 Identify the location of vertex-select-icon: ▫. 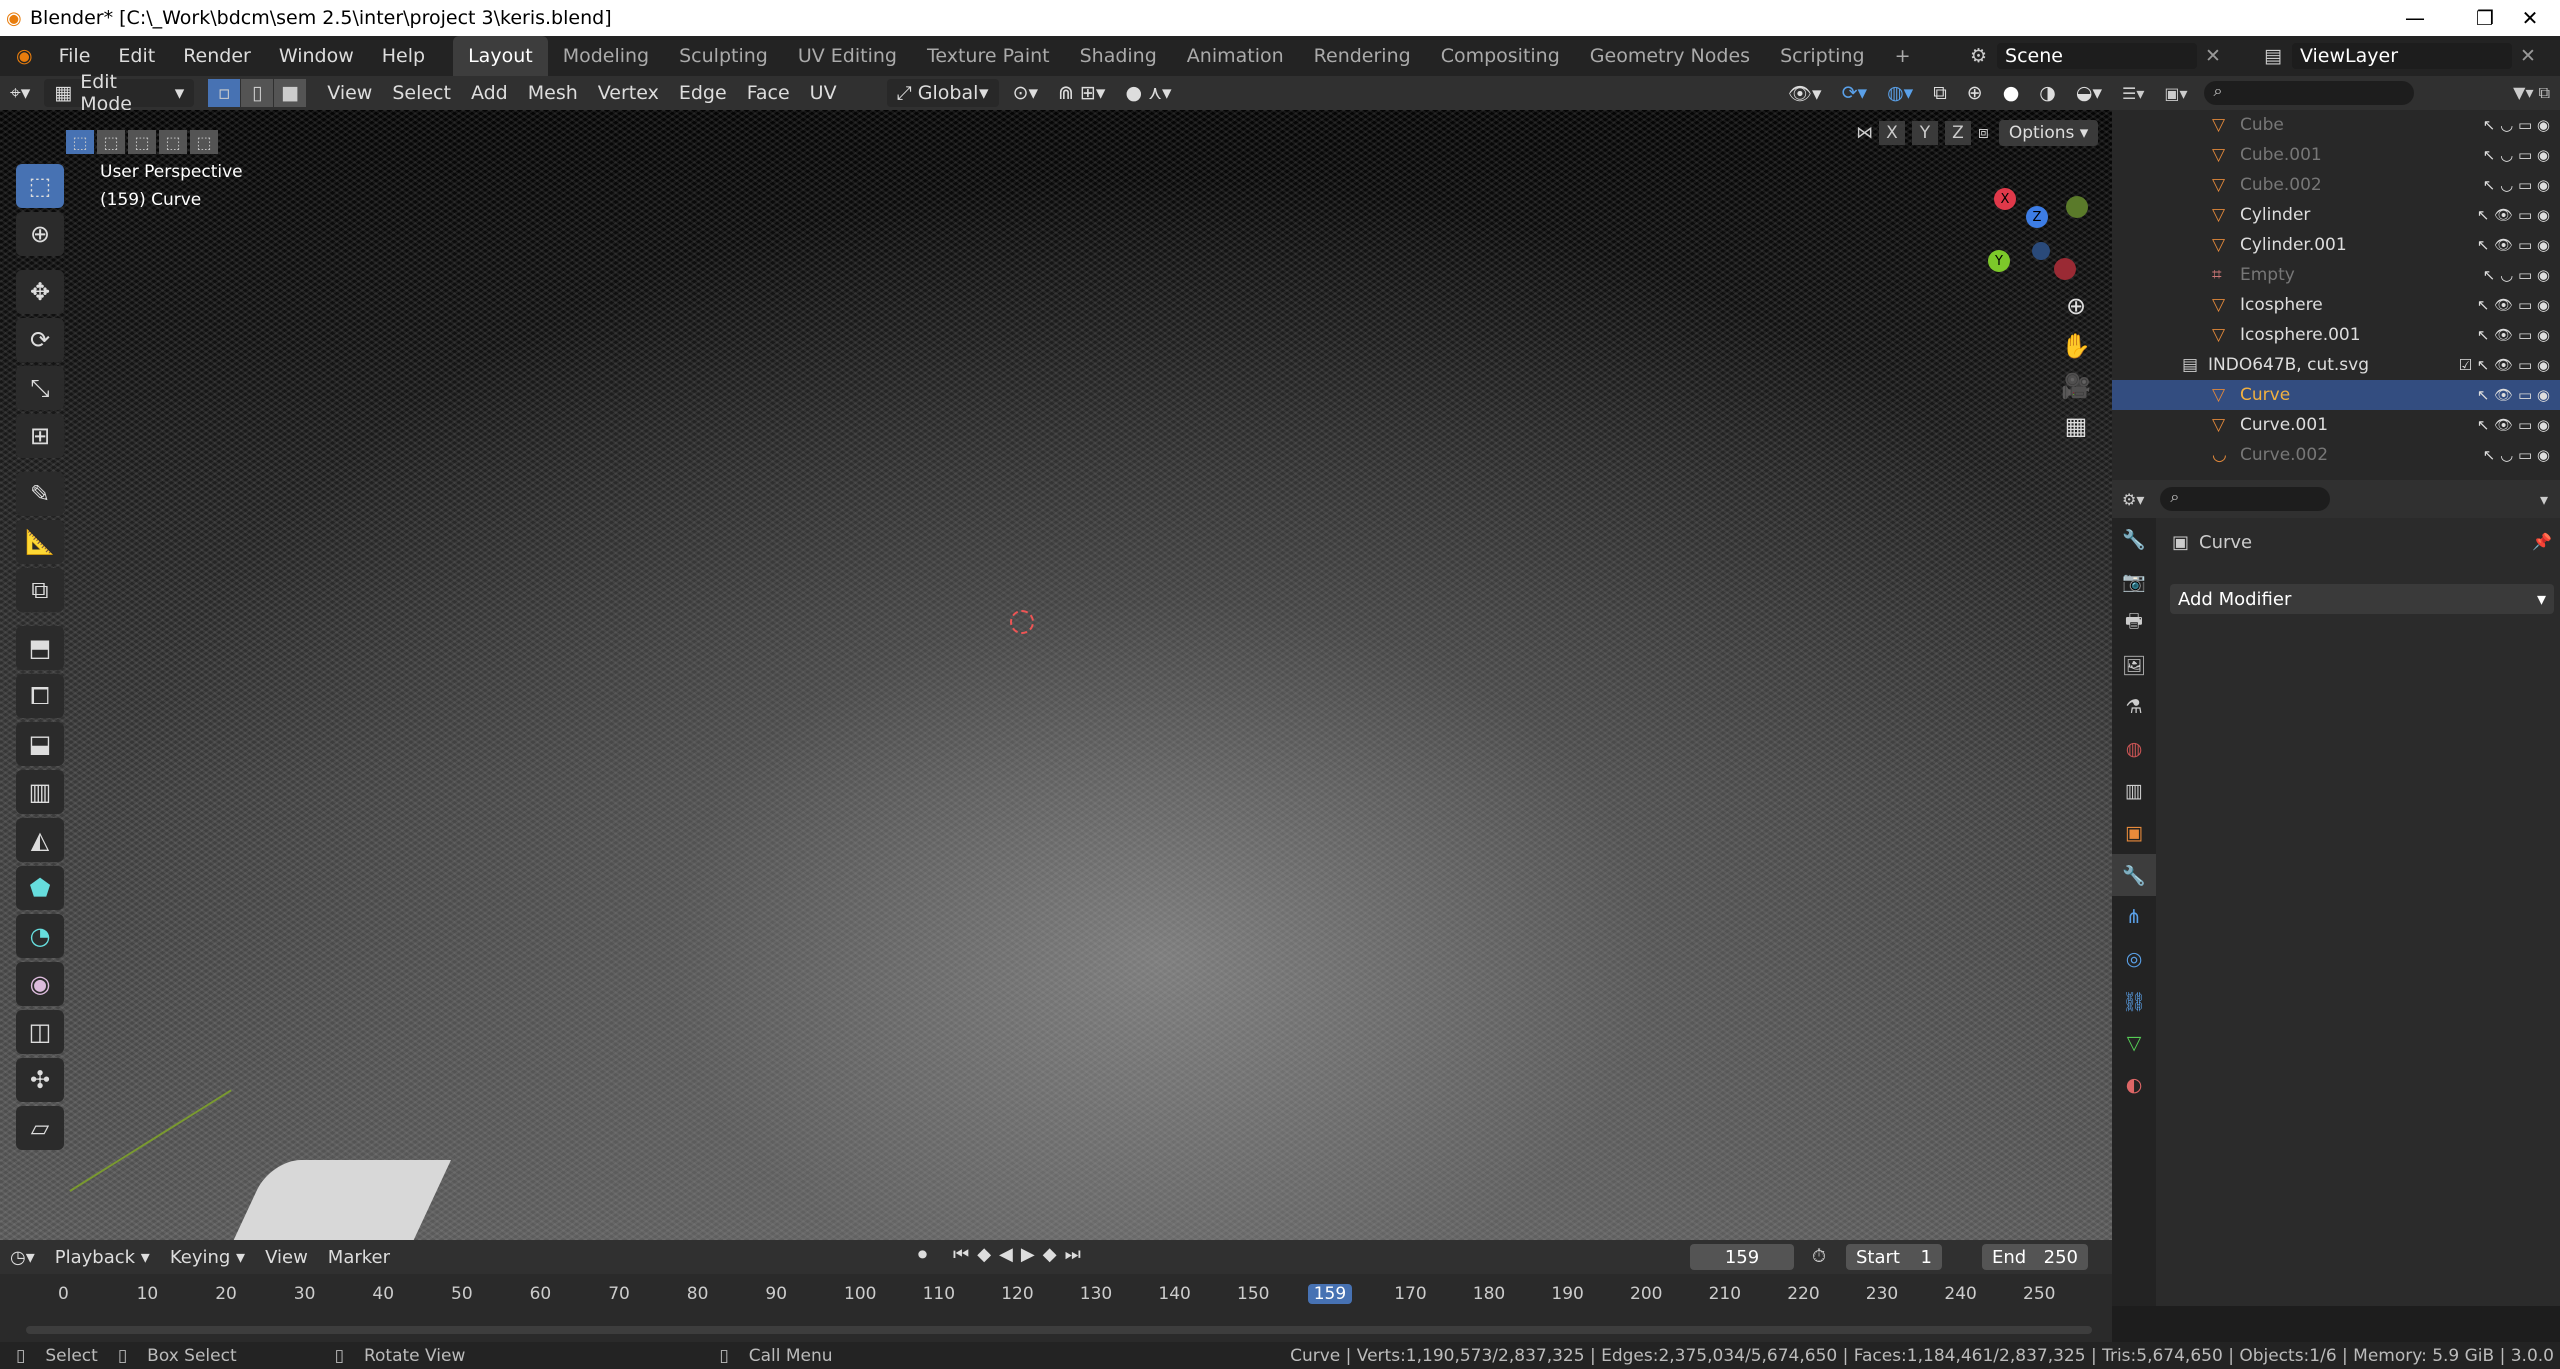
(224, 93).